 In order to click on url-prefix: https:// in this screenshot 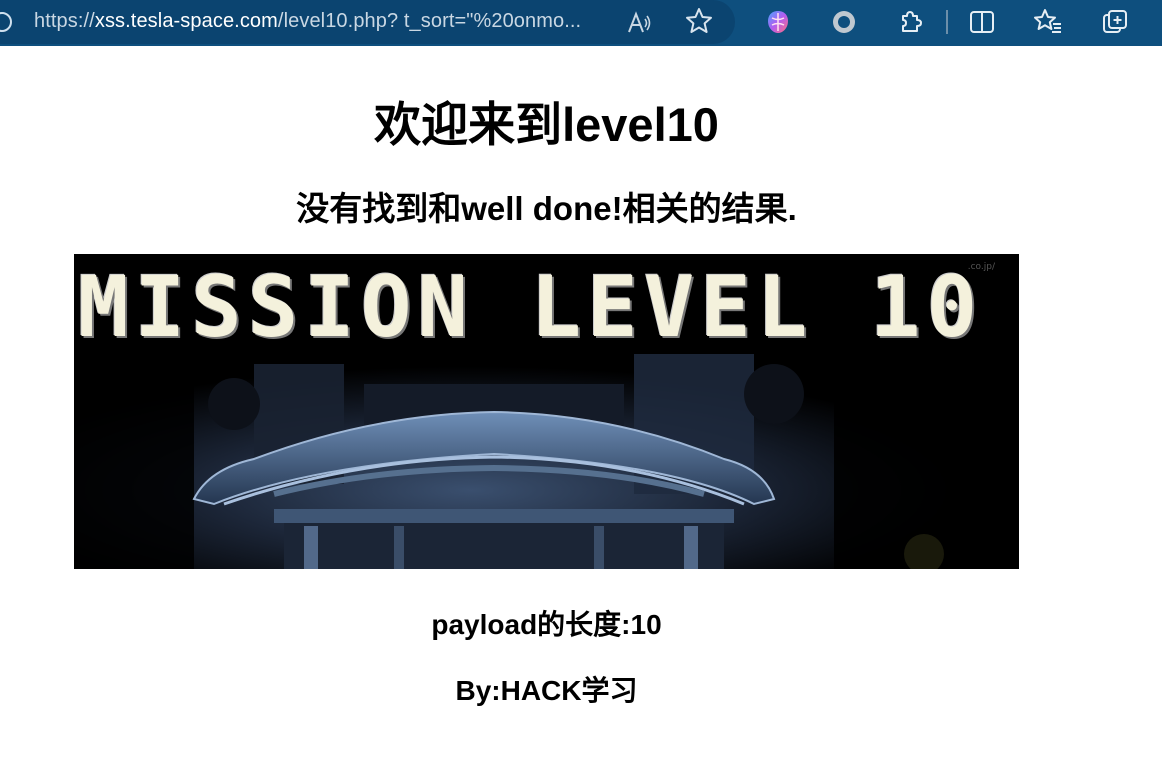, I will do `click(64, 21)`.